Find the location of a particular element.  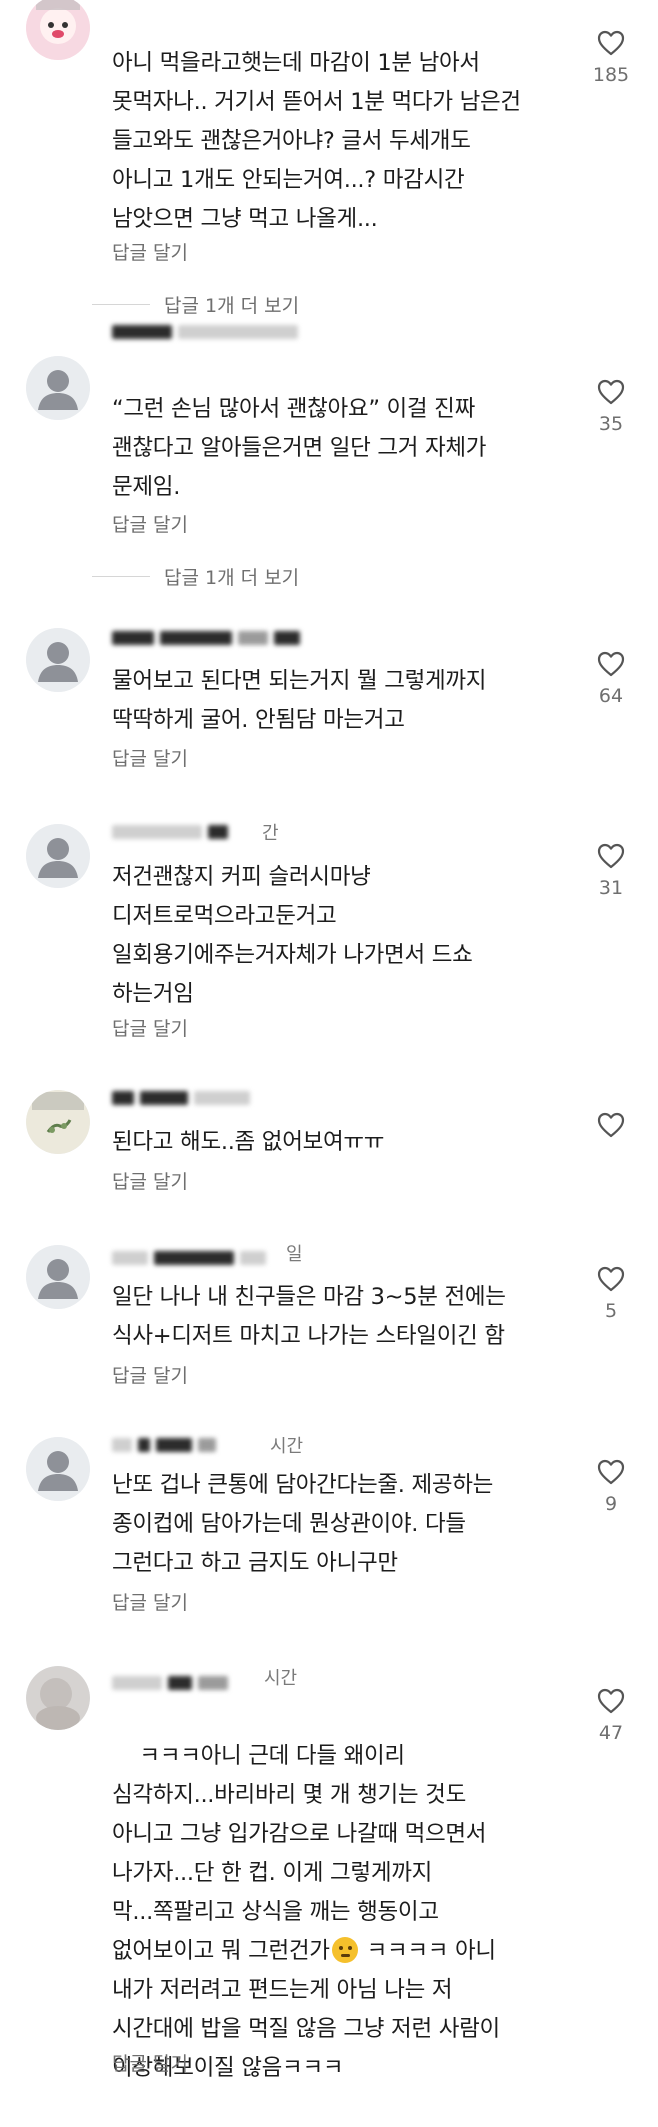

like-count: 64 is located at coordinates (611, 696).